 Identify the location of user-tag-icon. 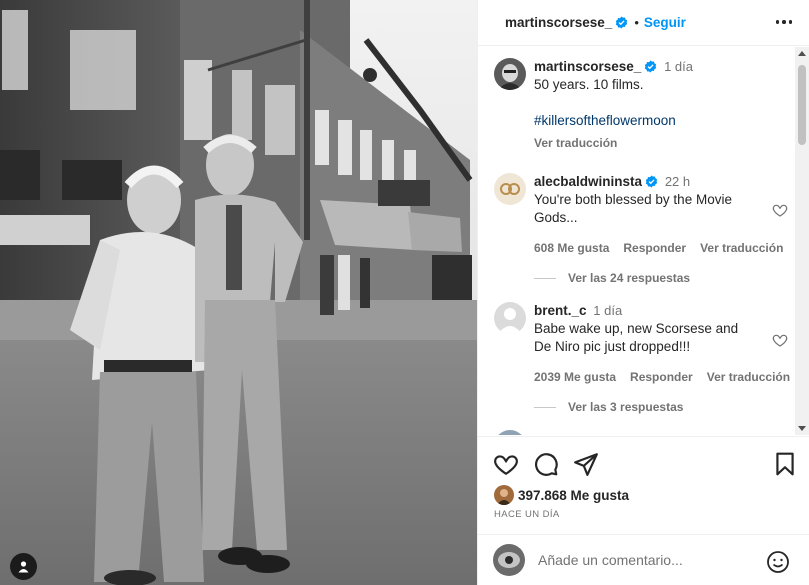
(23, 567).